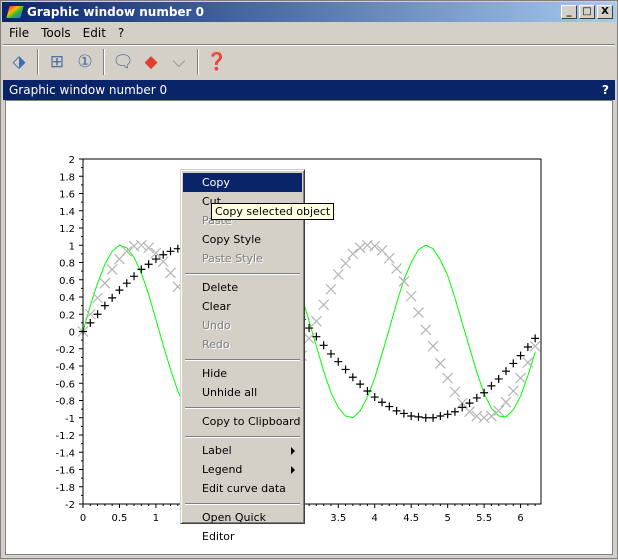  I want to click on menu-item-label: Paste Style, so click(232, 258).